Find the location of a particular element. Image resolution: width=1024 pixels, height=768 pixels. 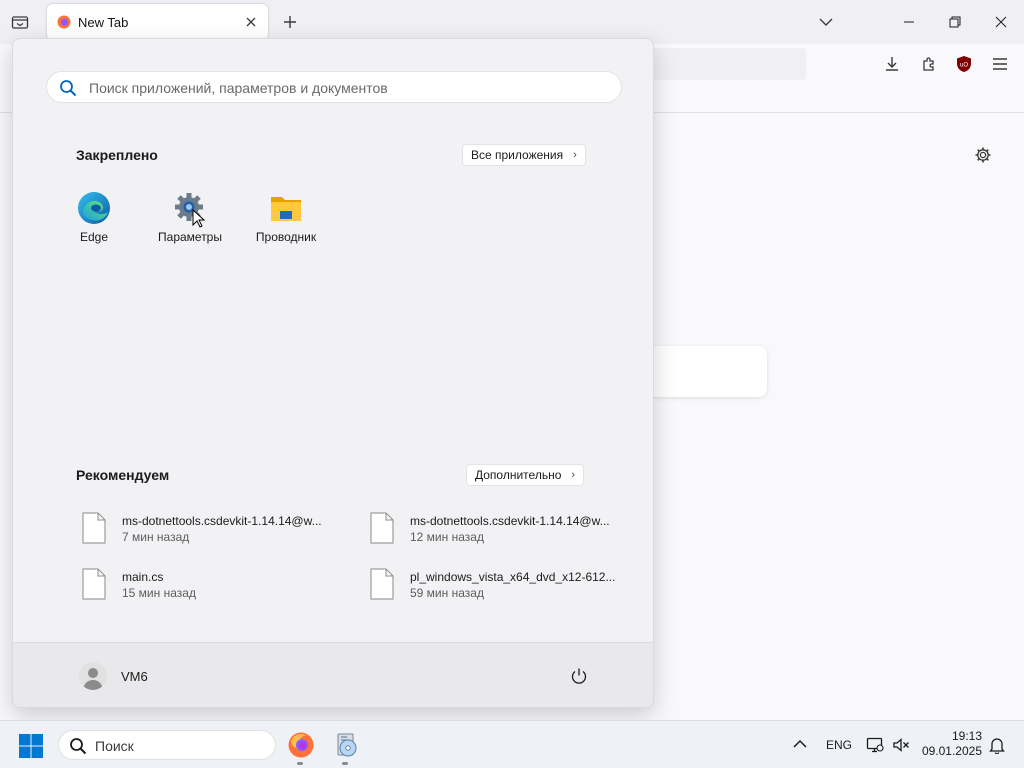

url-bar is located at coordinates (723, 64).